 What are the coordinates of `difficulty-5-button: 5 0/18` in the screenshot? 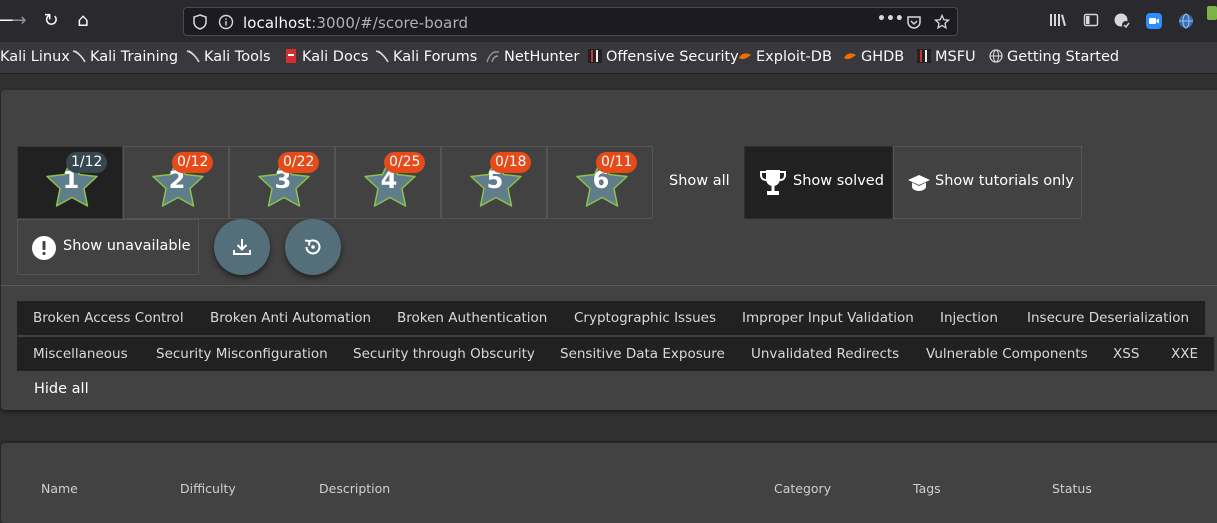 It's located at (494, 182).